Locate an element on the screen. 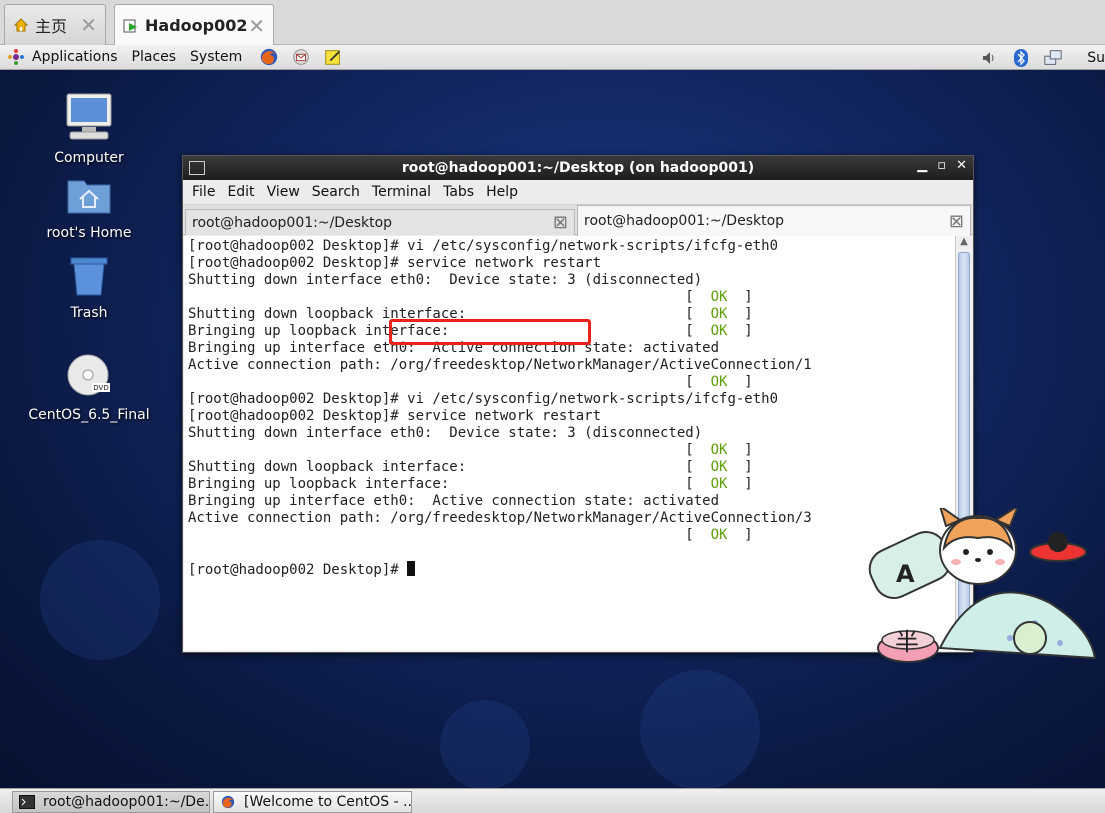 The width and height of the screenshot is (1105, 813). vm-tab-hadoop002-label: Hadoop002 is located at coordinates (196, 25).